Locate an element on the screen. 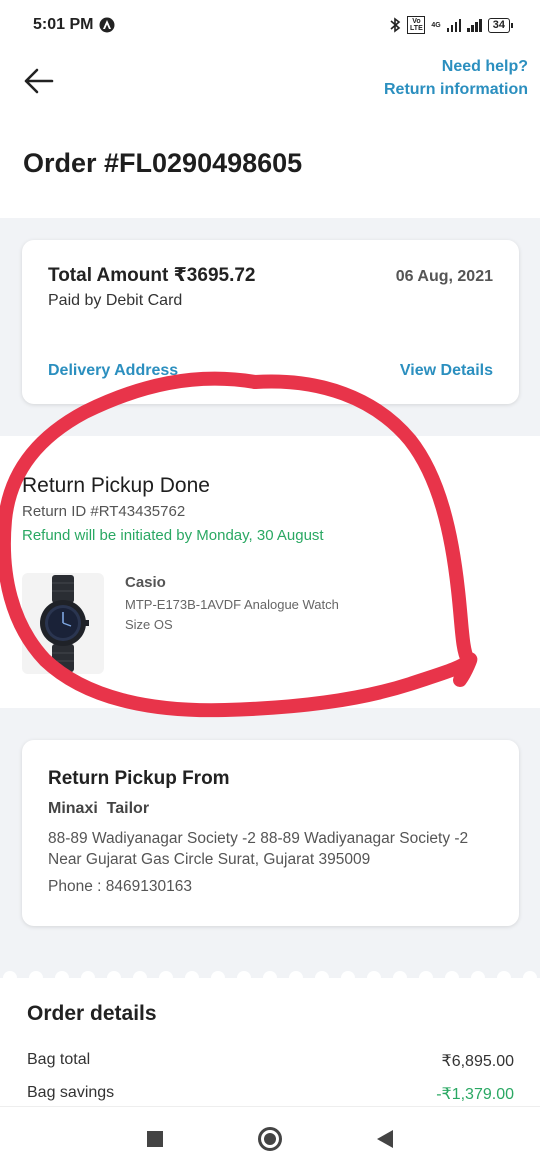 The height and width of the screenshot is (1170, 540). total-amount: Total Amount ₹3695.72 is located at coordinates (152, 275).